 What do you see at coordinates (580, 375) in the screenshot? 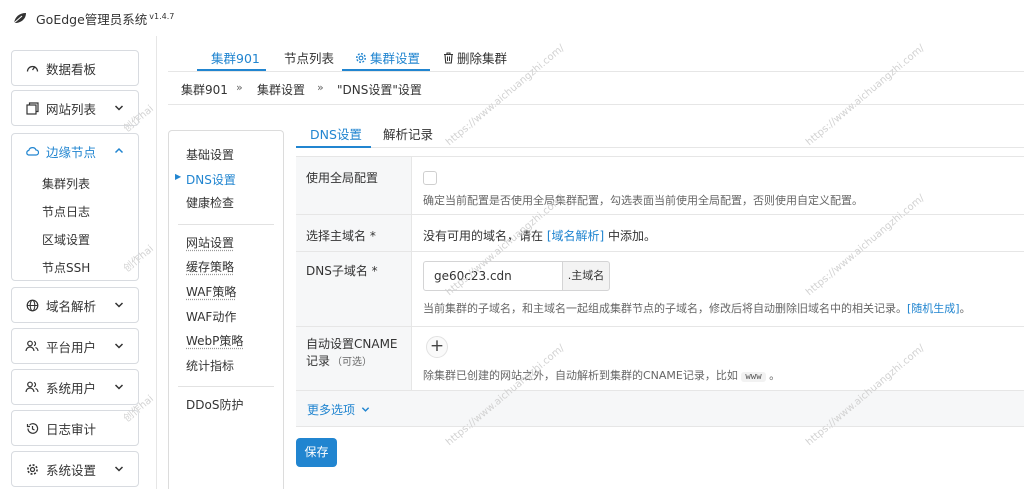
I see `cname-comment-text: 除集群已创建的网站之外，自动解析到集群的CNAME记录，比如` at bounding box center [580, 375].